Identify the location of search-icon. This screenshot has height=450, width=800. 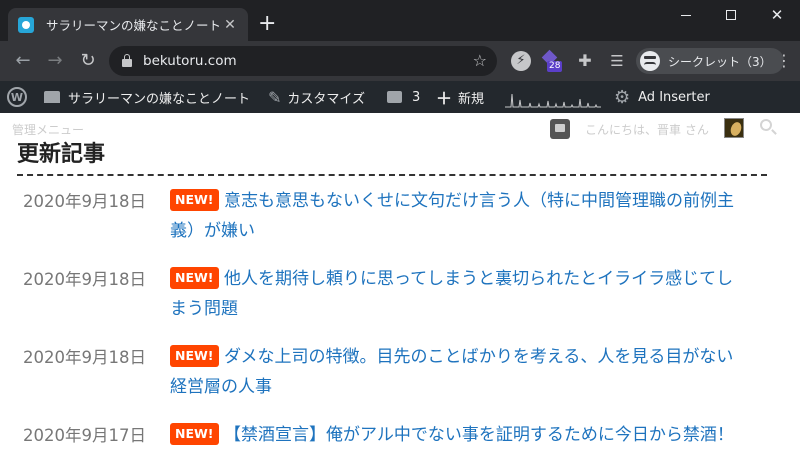
(766, 125).